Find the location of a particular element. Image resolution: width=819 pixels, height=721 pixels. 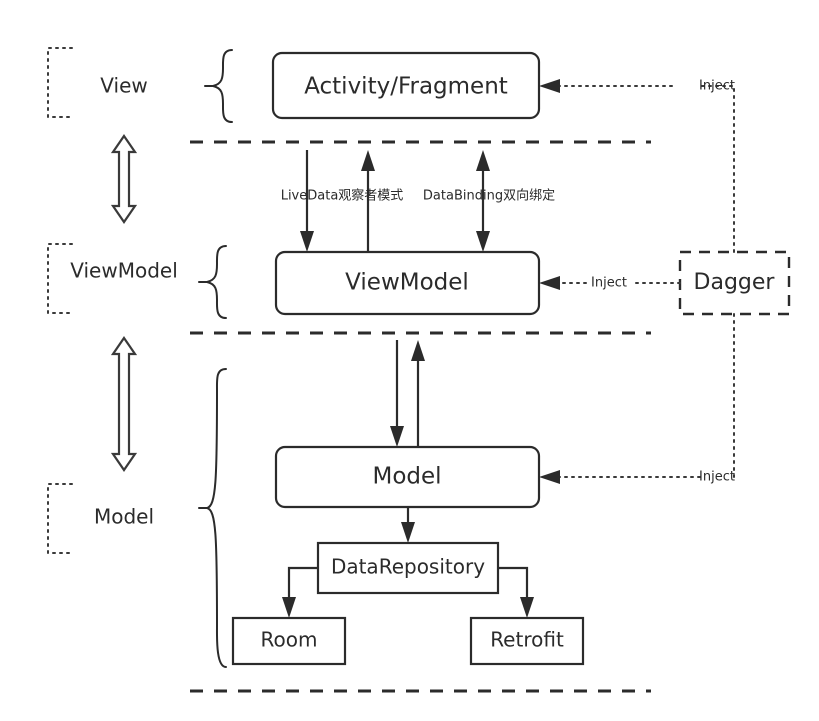

edge-label-livedata: LiveData观察者模式 is located at coordinates (342, 196).